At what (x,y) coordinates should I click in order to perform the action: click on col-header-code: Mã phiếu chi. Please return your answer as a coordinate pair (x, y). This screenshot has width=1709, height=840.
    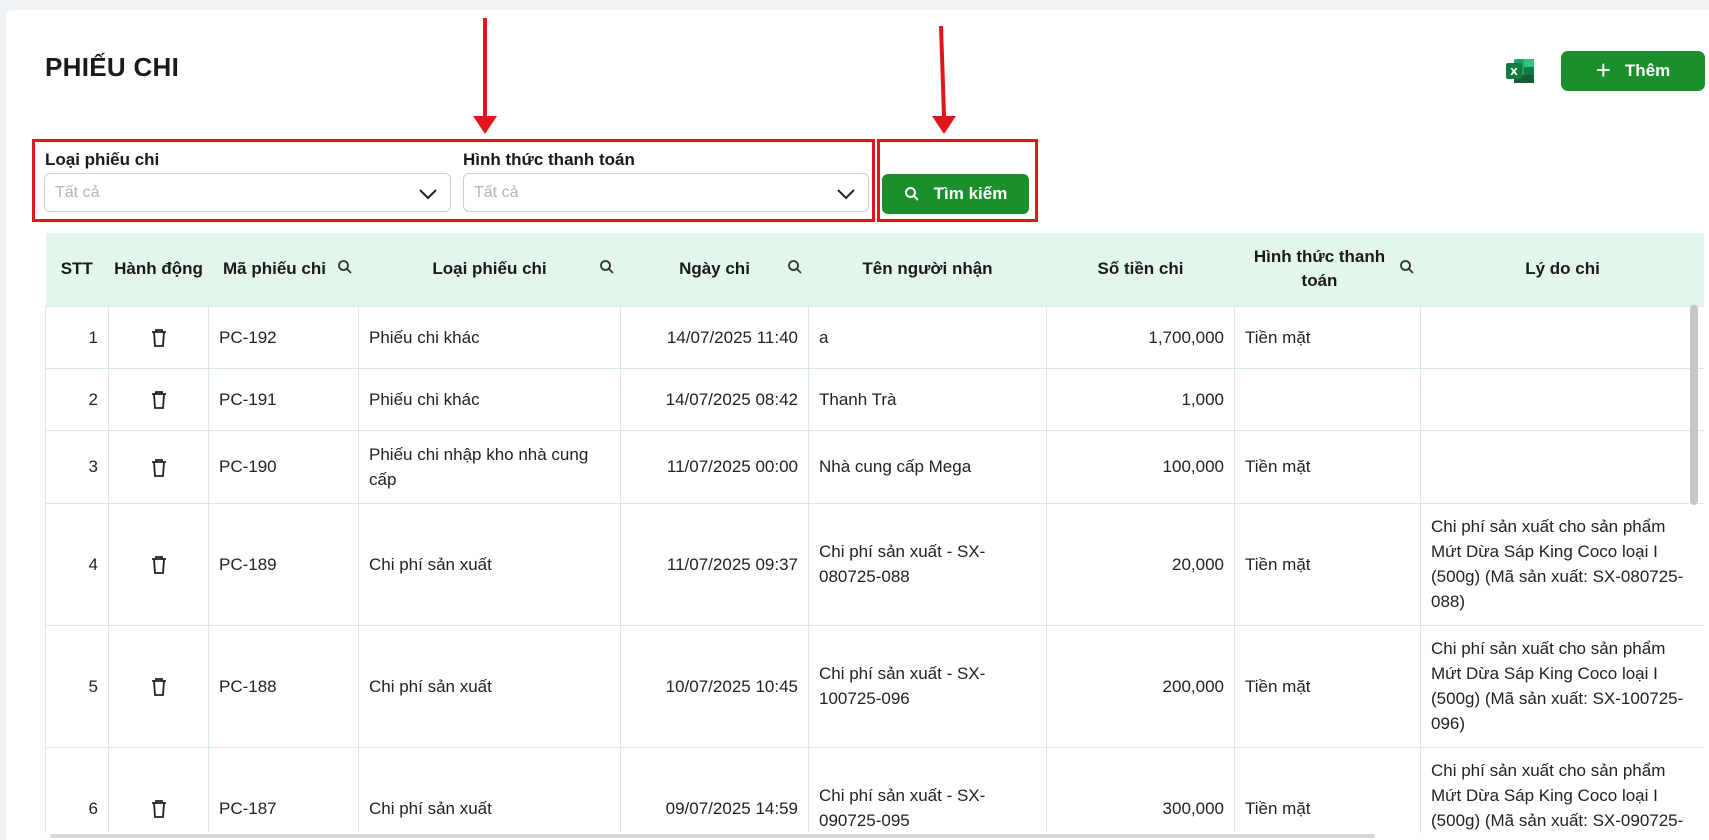
    Looking at the image, I should click on (283, 269).